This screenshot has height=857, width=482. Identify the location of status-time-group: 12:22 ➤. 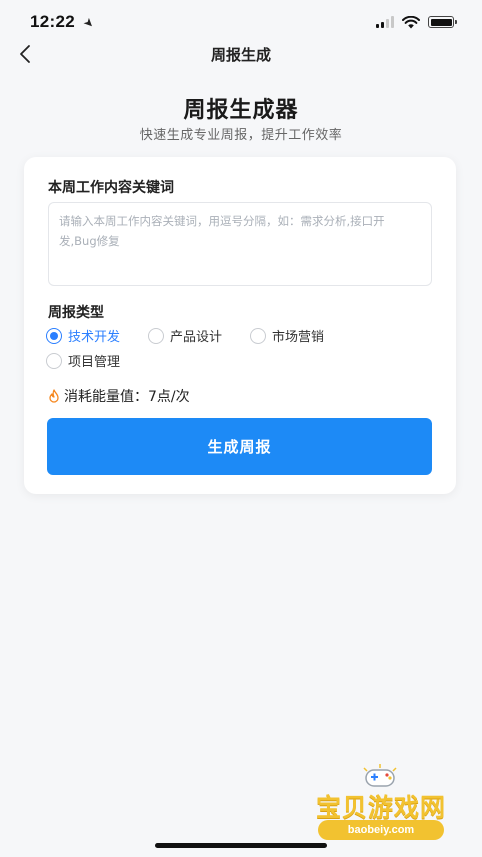
(64, 22).